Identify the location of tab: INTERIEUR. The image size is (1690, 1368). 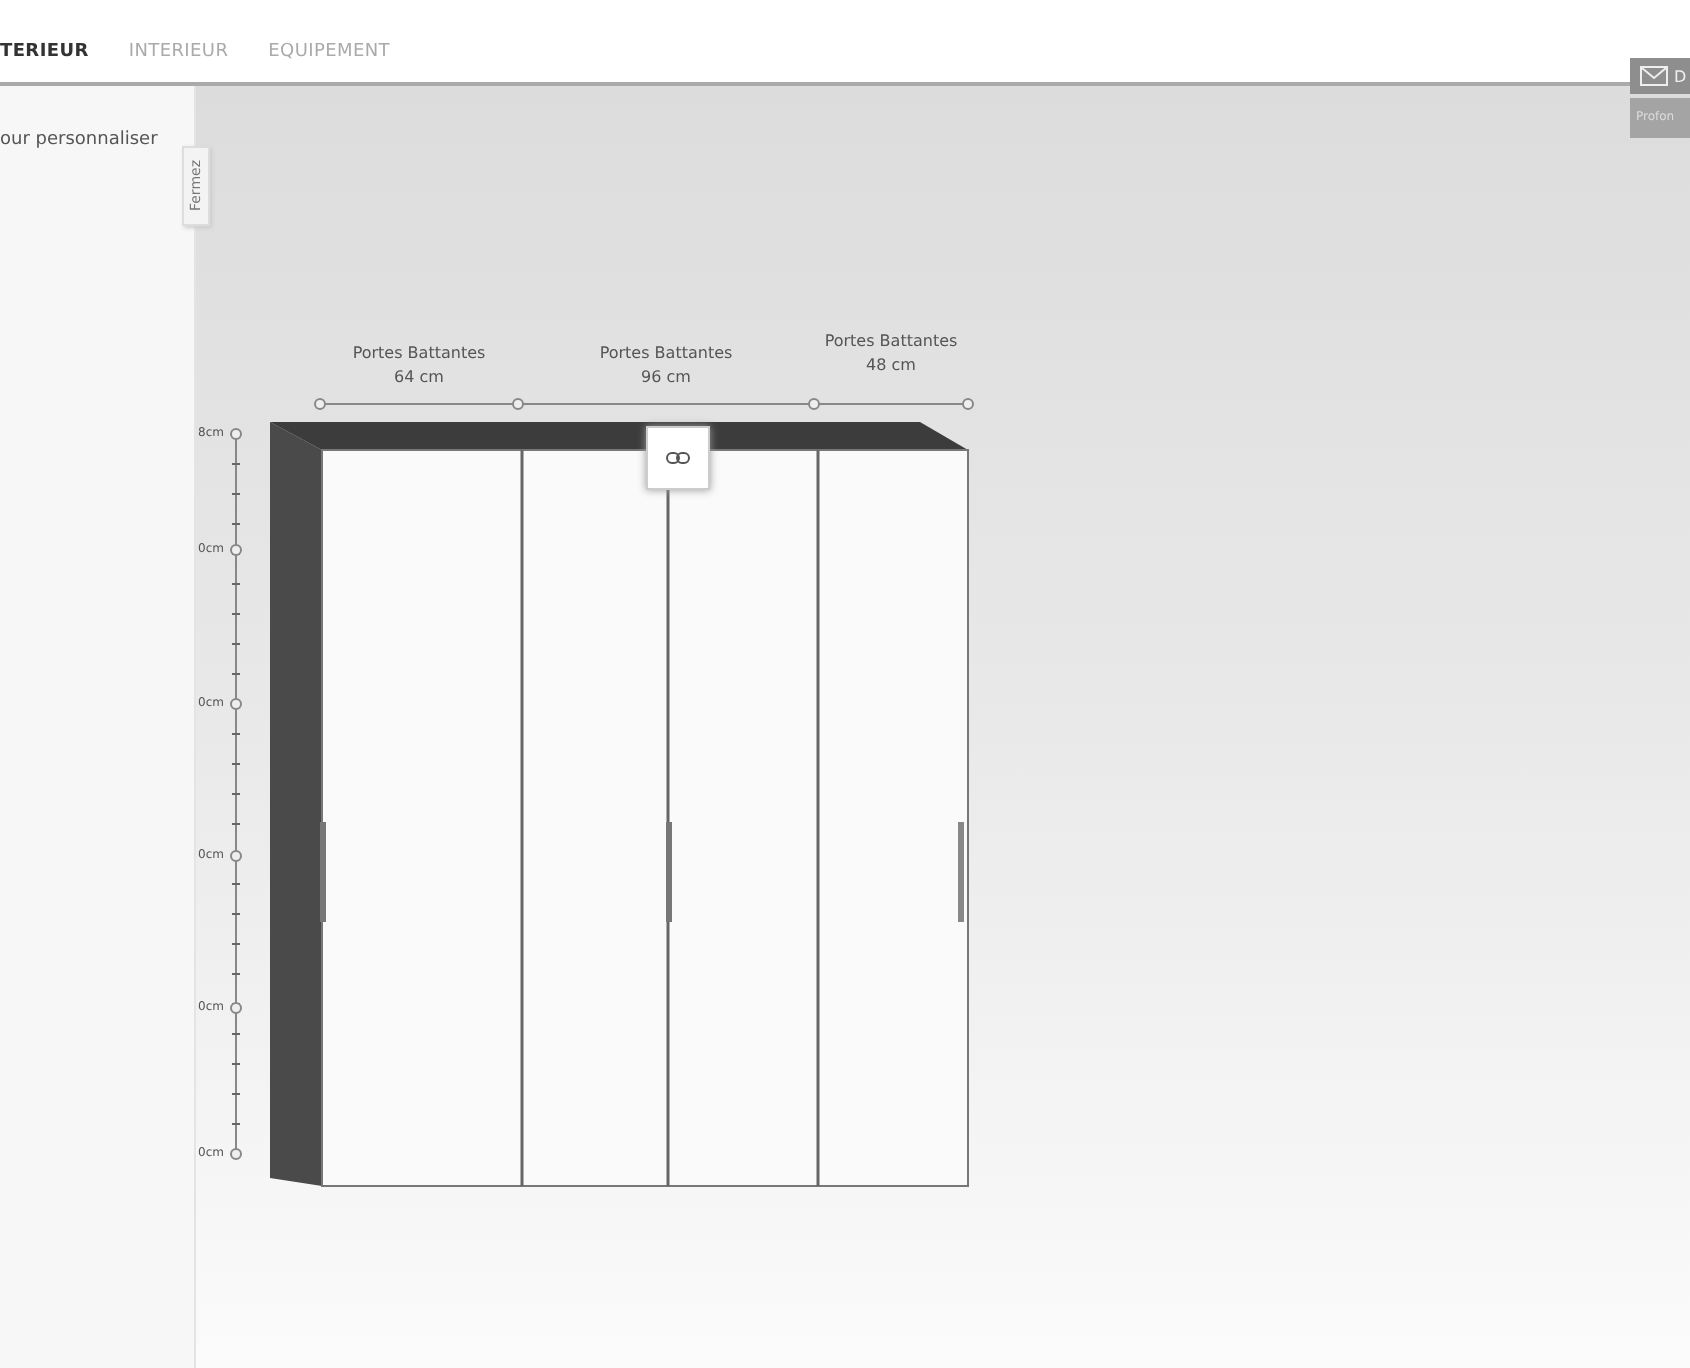
(184, 62).